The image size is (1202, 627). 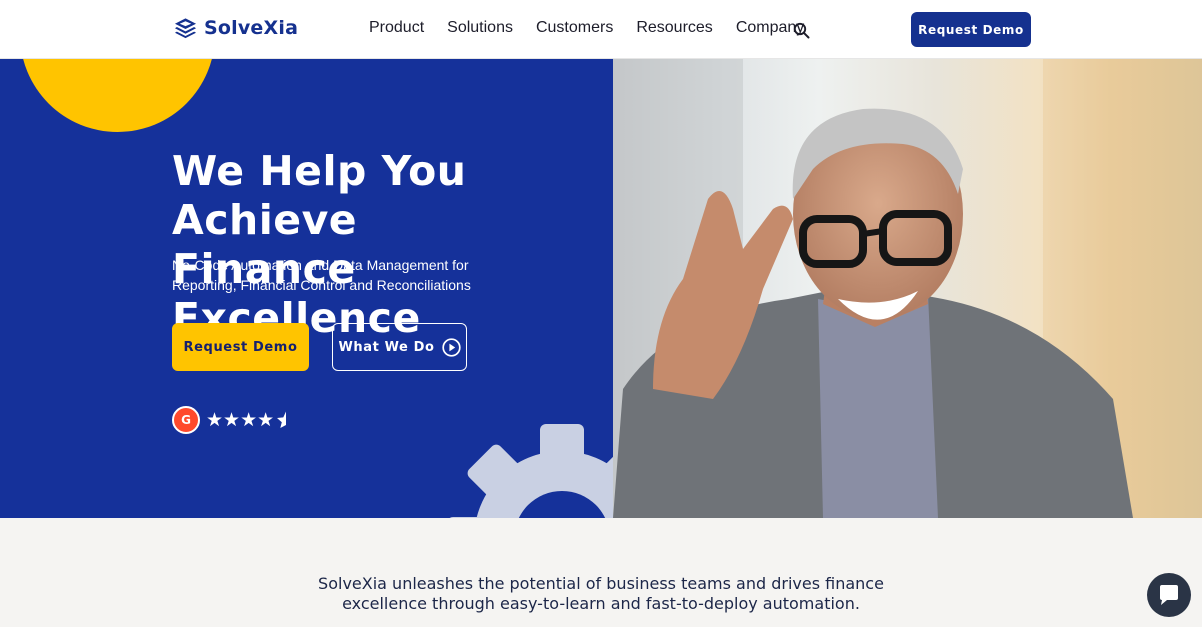 I want to click on solvexia-logo: SolveXia, so click(x=236, y=28).